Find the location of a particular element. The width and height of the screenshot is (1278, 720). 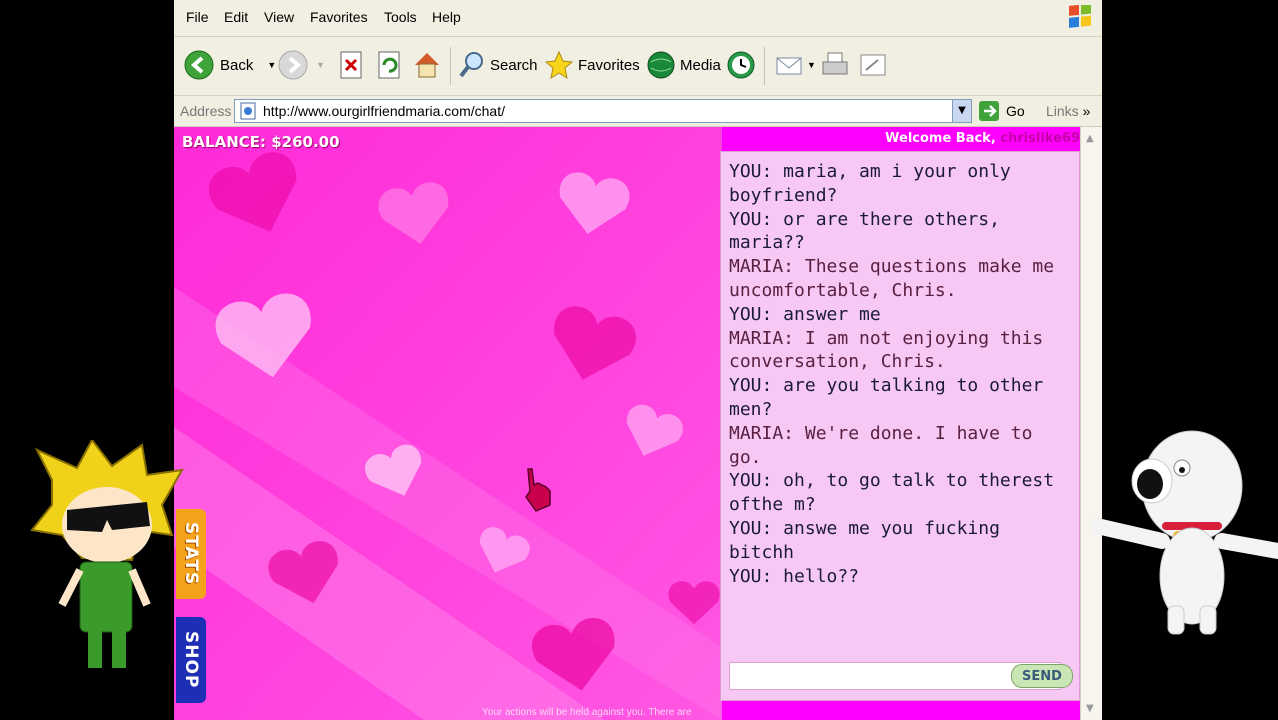

forward-dropdown-icon: ▼ is located at coordinates (320, 65).